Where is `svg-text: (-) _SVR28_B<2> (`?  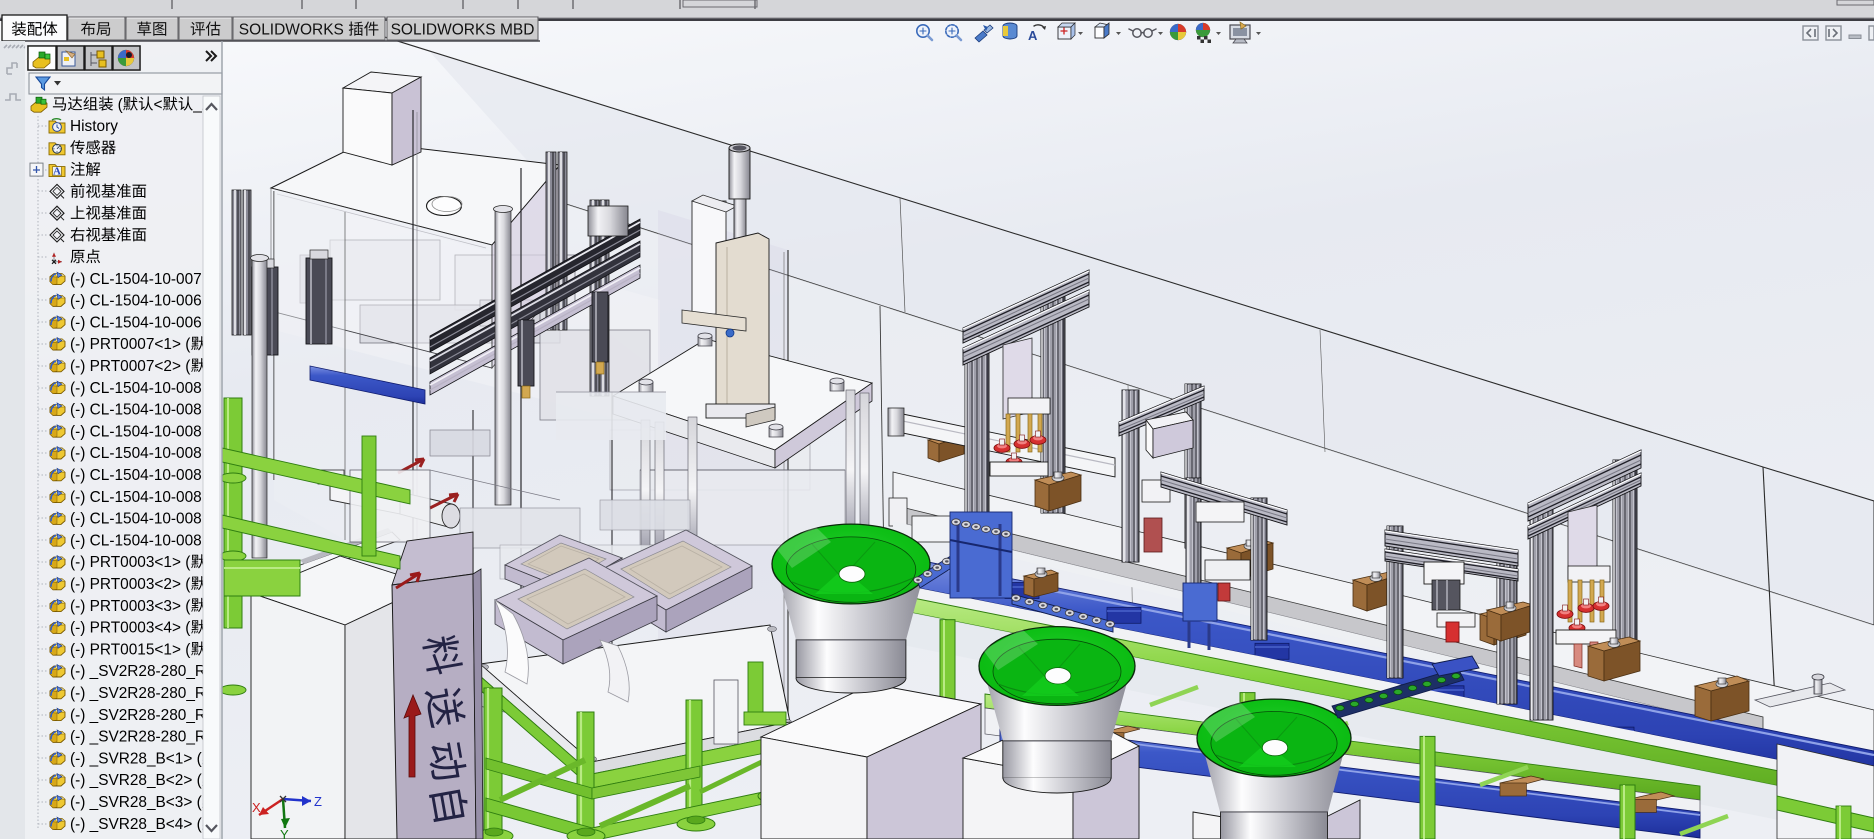 svg-text: (-) _SVR28_B<2> ( is located at coordinates (136, 780).